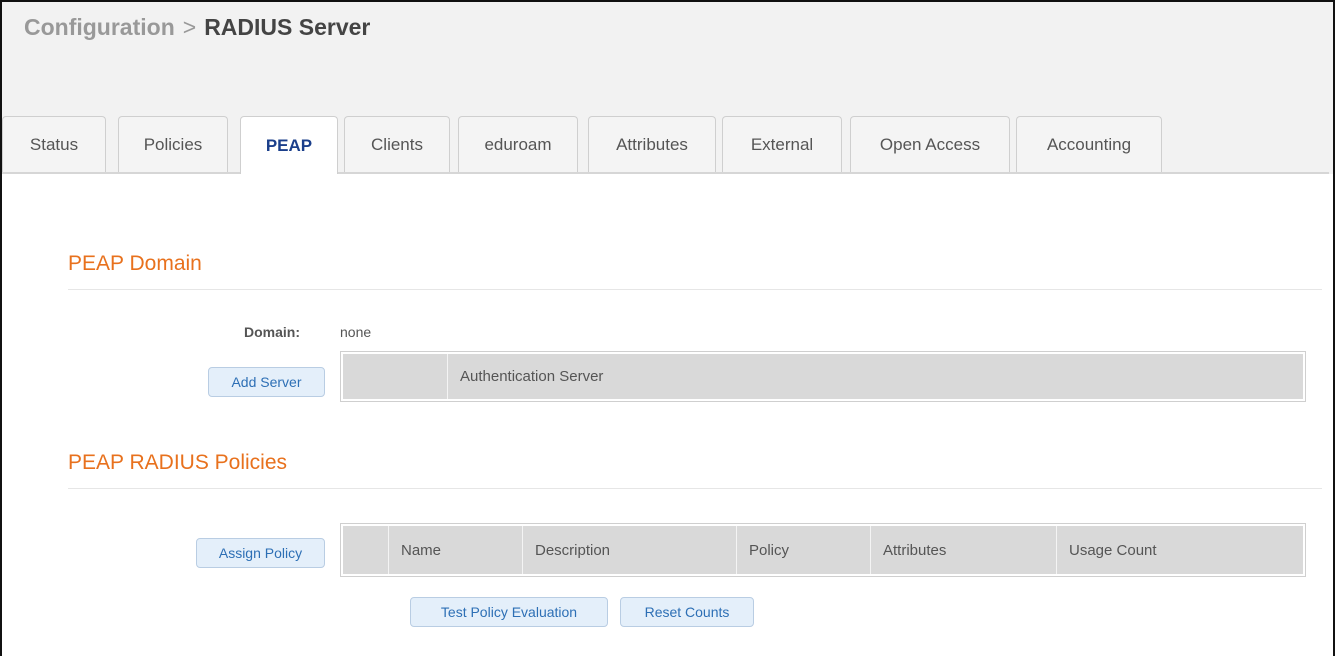 The height and width of the screenshot is (658, 1339). I want to click on domain-label: Domain:, so click(272, 332).